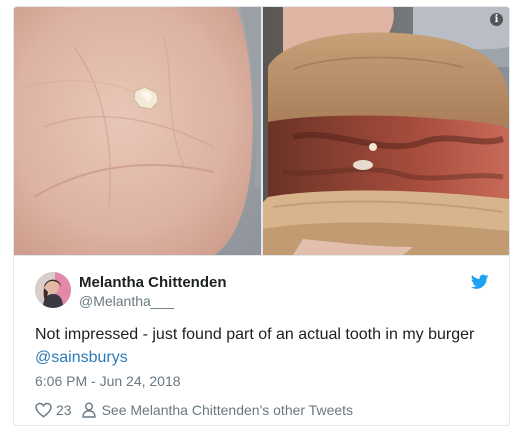  What do you see at coordinates (373, 147) in the screenshot?
I see `tooth-in-burger` at bounding box center [373, 147].